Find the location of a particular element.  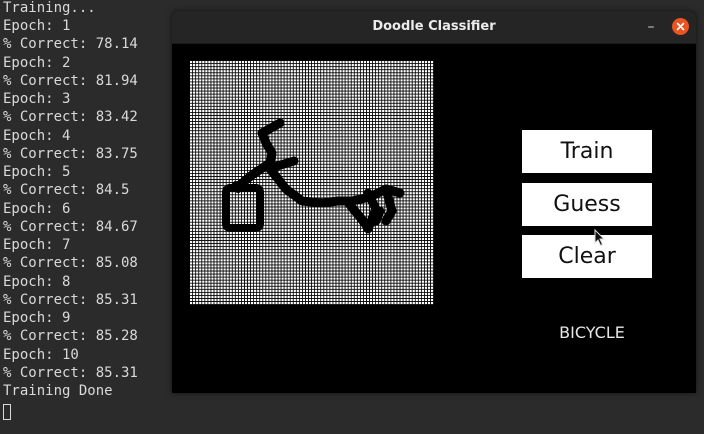

terminal-line: Epoch: 10 is located at coordinates (41, 355).